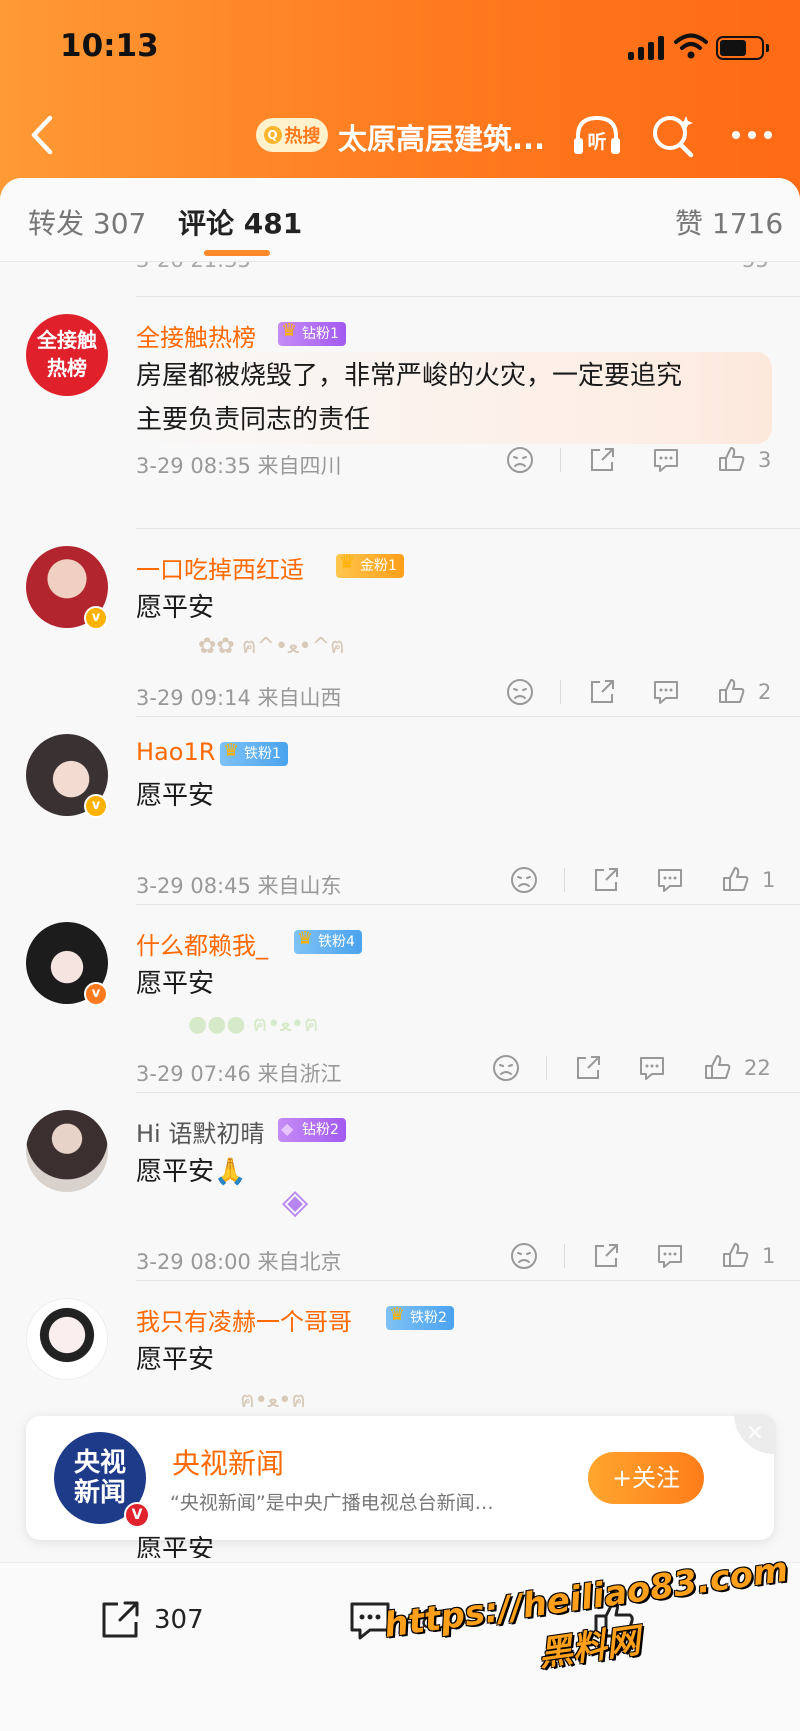 The height and width of the screenshot is (1731, 800). Describe the element at coordinates (765, 692) in the screenshot. I see `like-count: 2` at that location.